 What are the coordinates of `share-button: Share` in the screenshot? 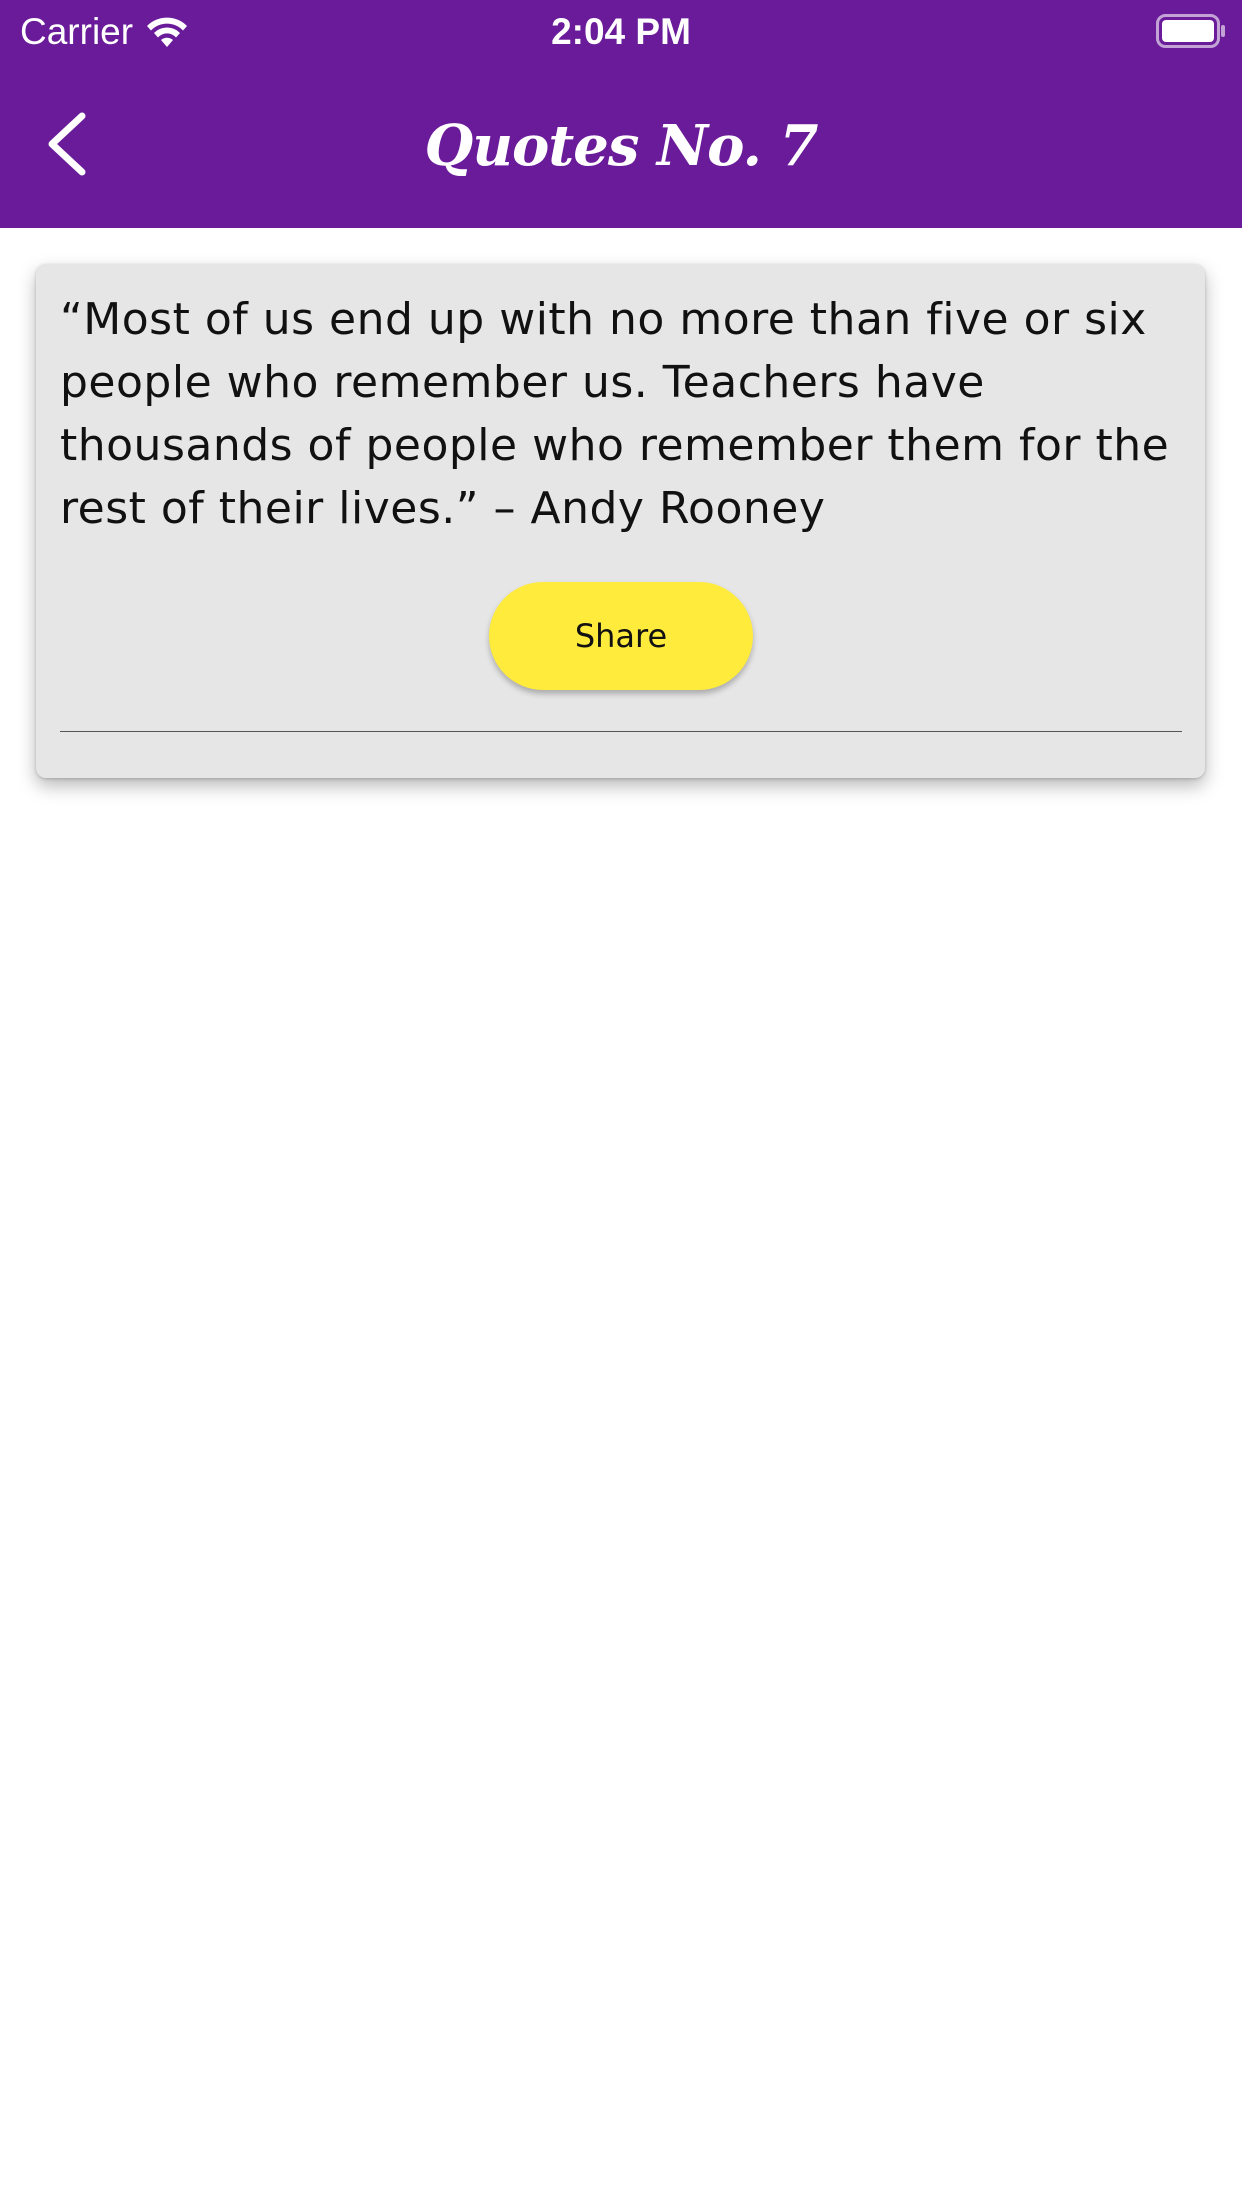 It's located at (621, 636).